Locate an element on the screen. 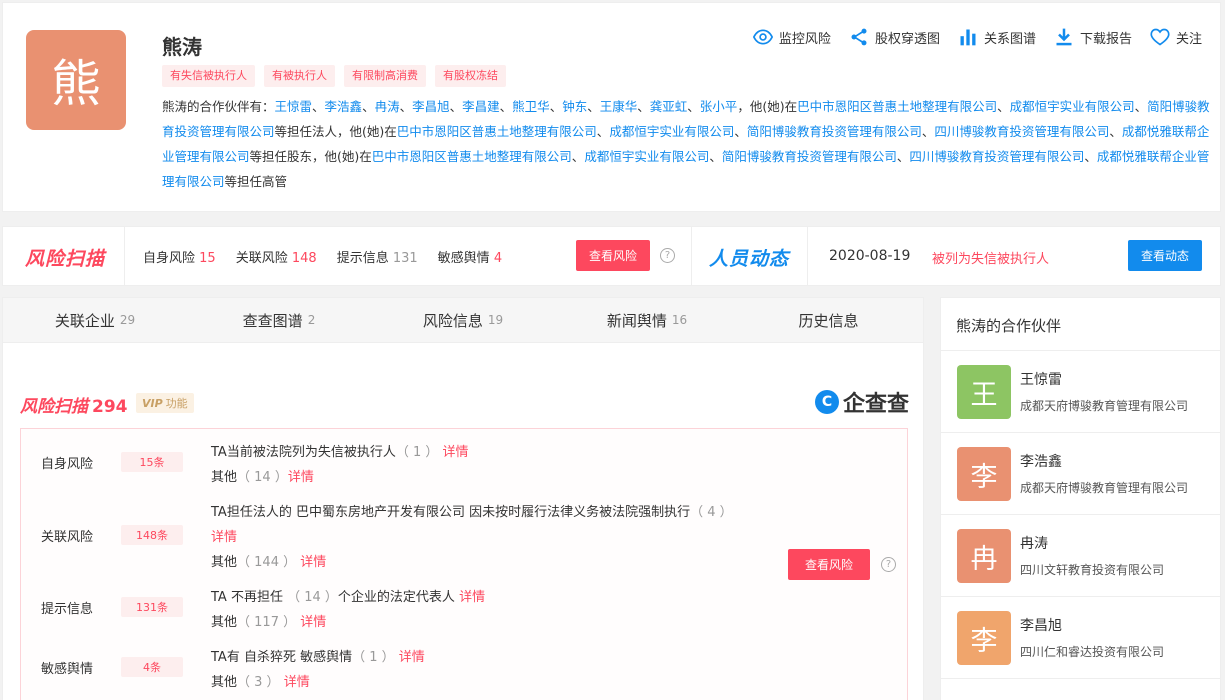 The width and height of the screenshot is (1225, 700). tab-label: 新闻舆情 is located at coordinates (636, 320).